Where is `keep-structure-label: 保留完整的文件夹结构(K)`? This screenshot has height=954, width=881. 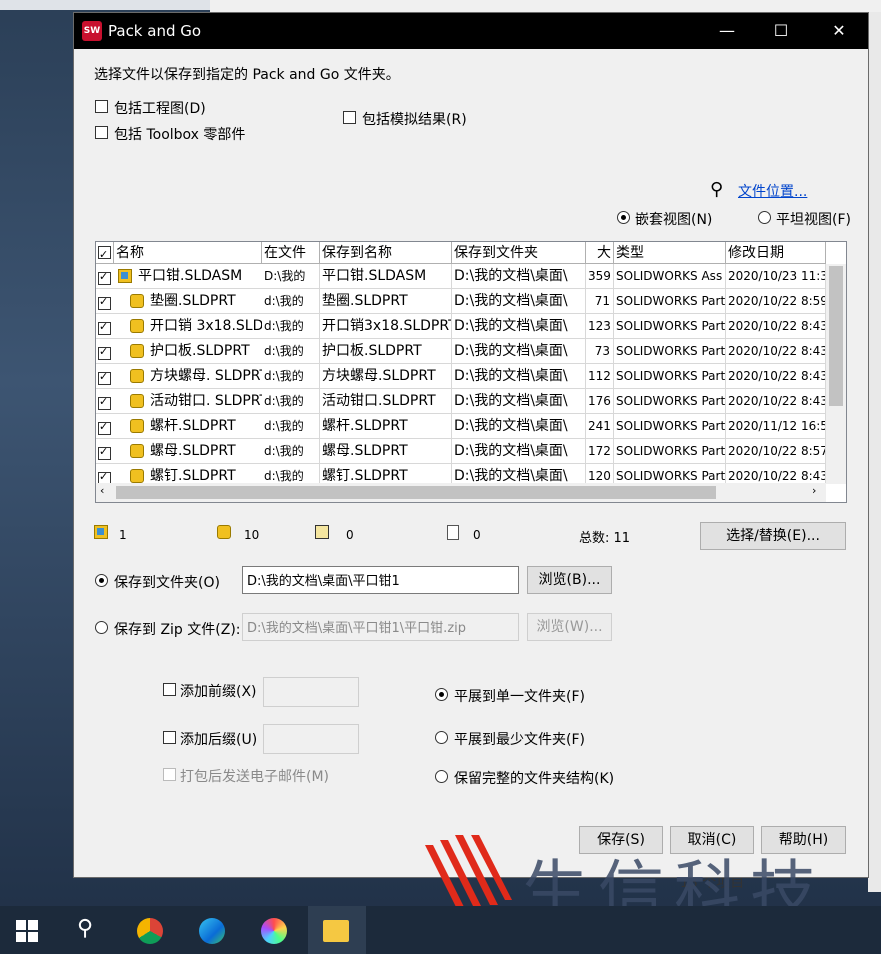
keep-structure-label: 保留完整的文件夹结构(K) is located at coordinates (534, 779).